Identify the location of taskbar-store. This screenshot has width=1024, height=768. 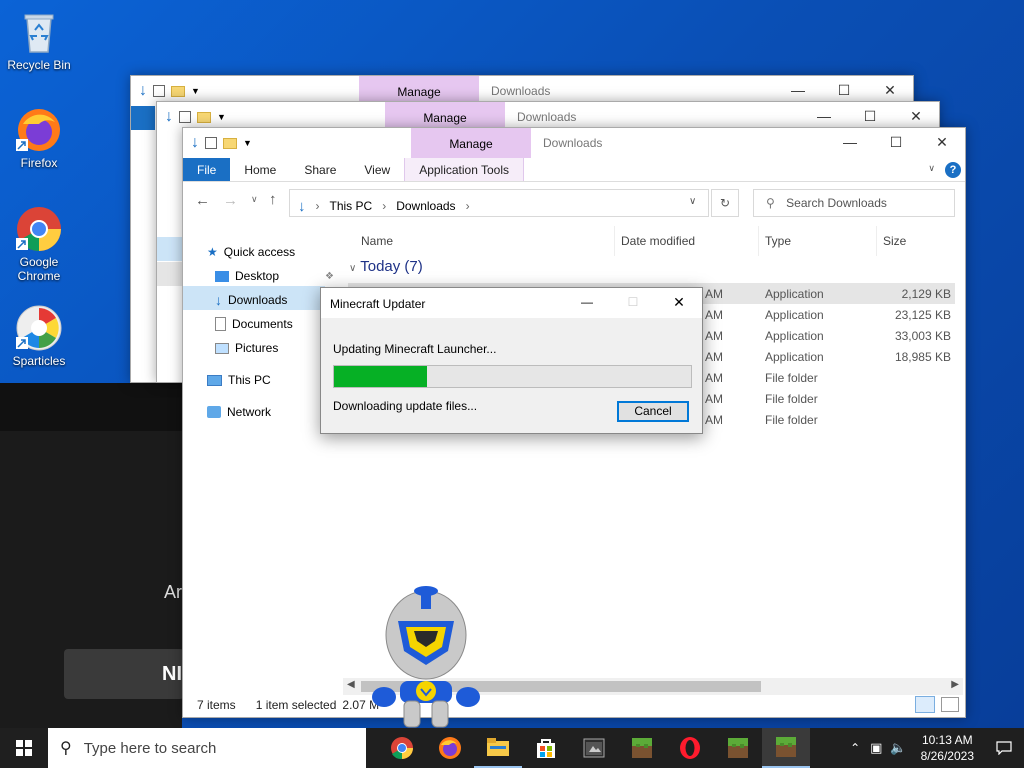
(546, 748).